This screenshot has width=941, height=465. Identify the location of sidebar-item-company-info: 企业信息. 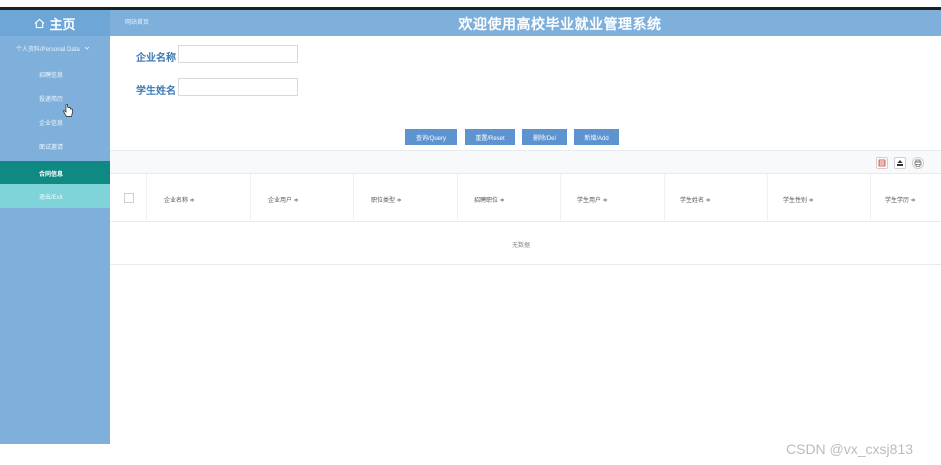
(55, 122).